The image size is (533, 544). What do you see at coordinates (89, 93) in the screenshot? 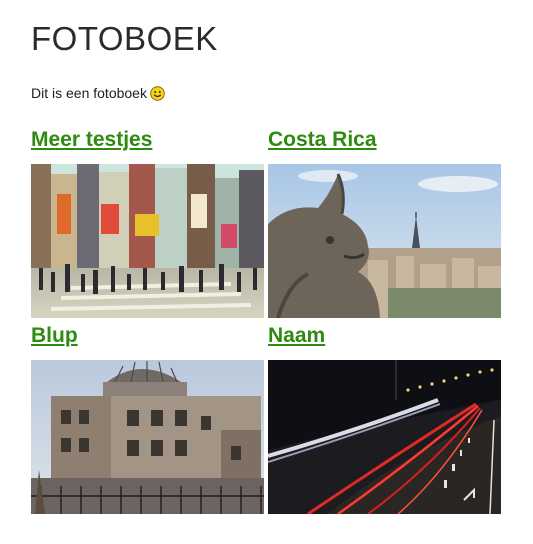
I see `intro-label: Dit is een fotoboek` at bounding box center [89, 93].